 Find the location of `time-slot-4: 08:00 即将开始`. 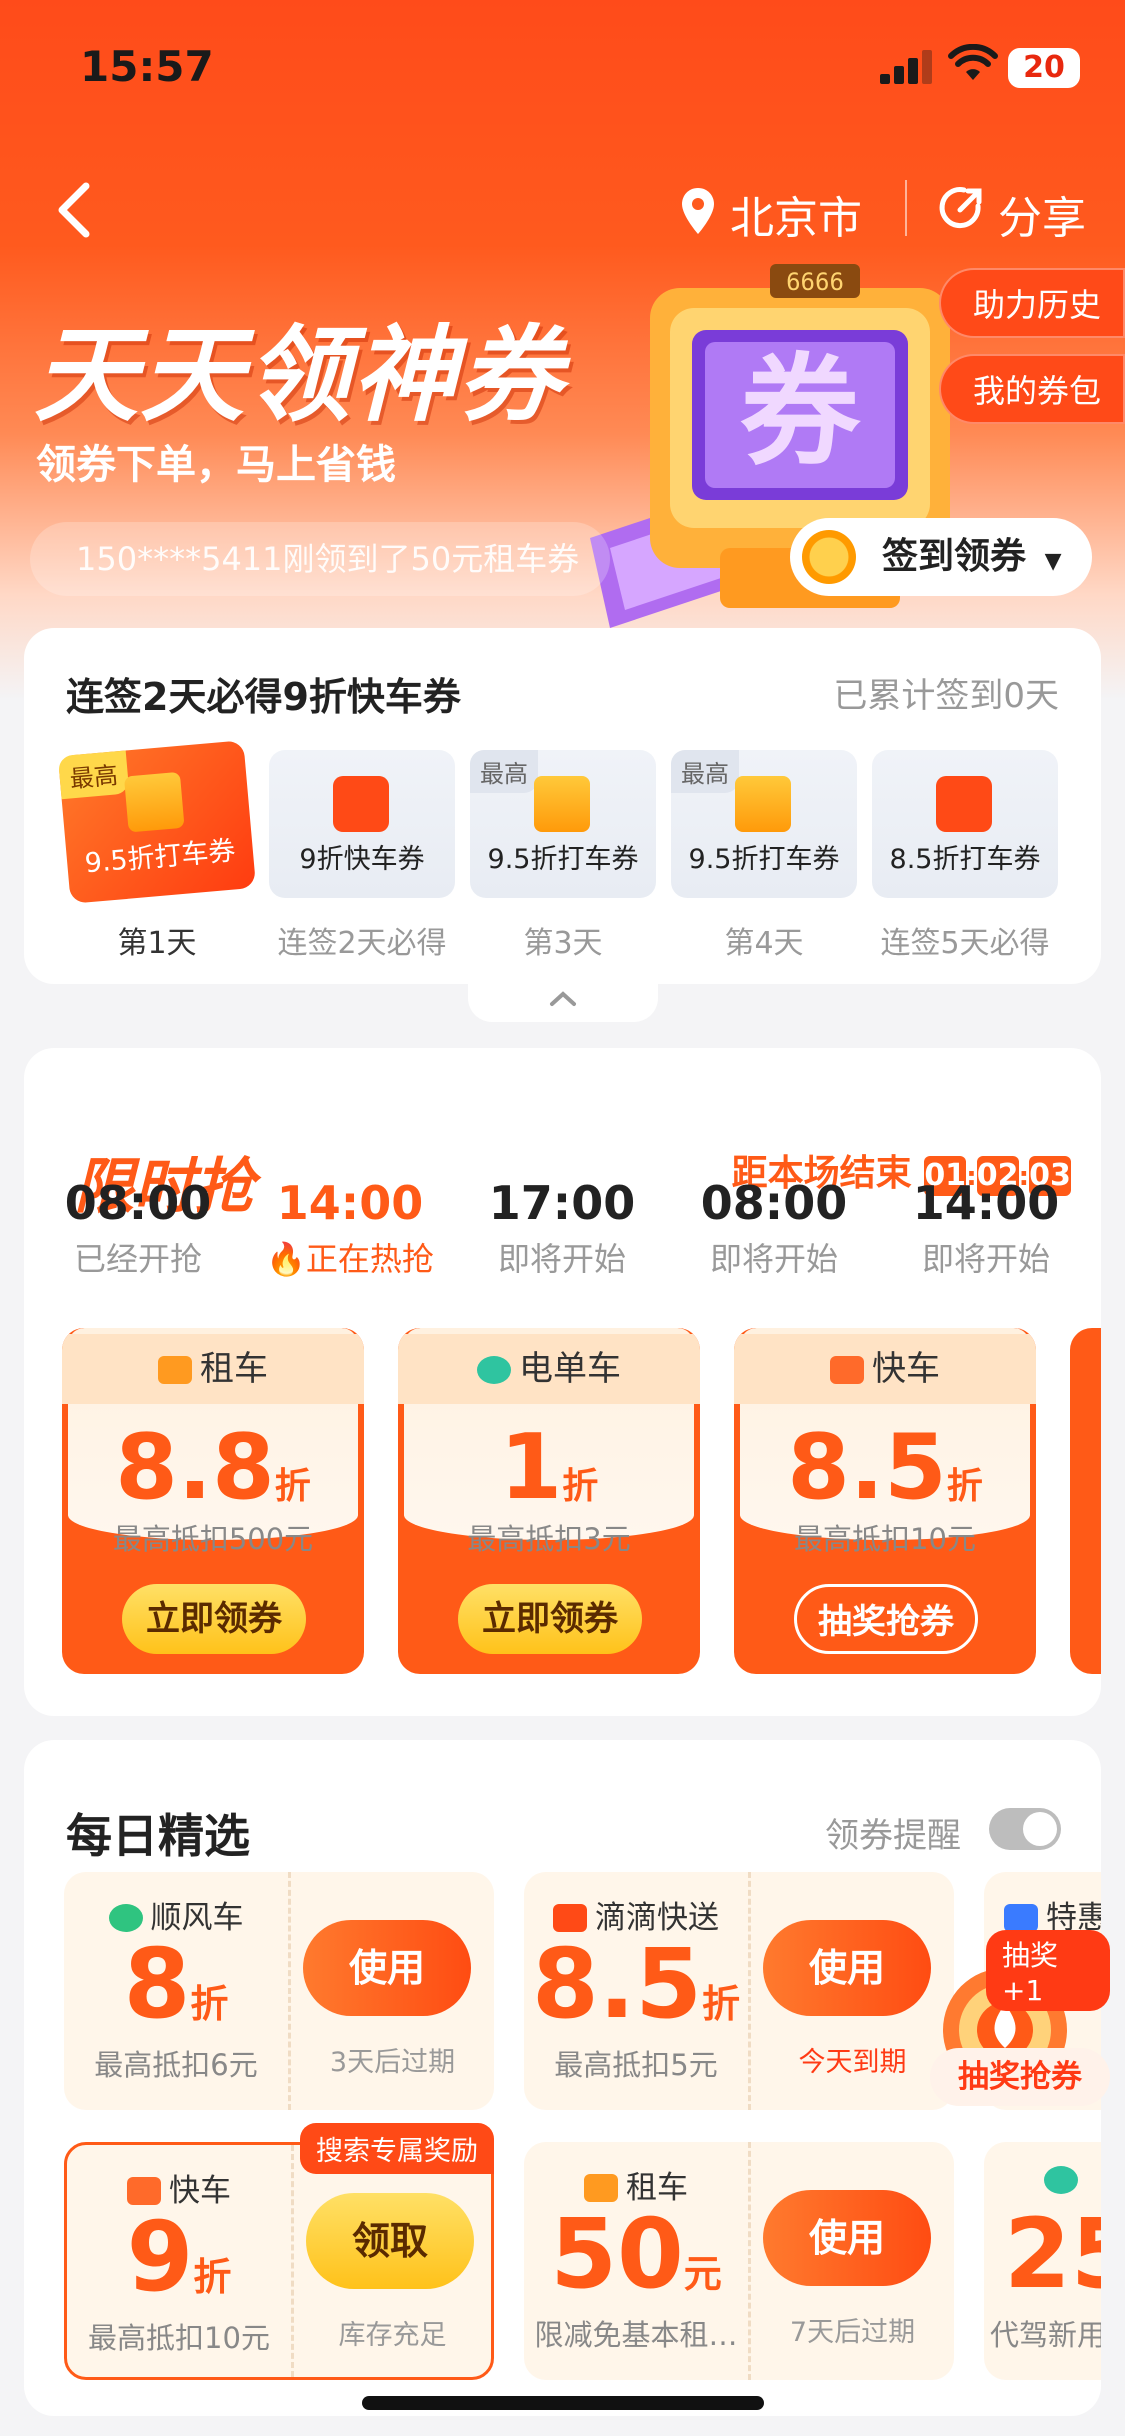

time-slot-4: 08:00 即将开始 is located at coordinates (774, 1228).